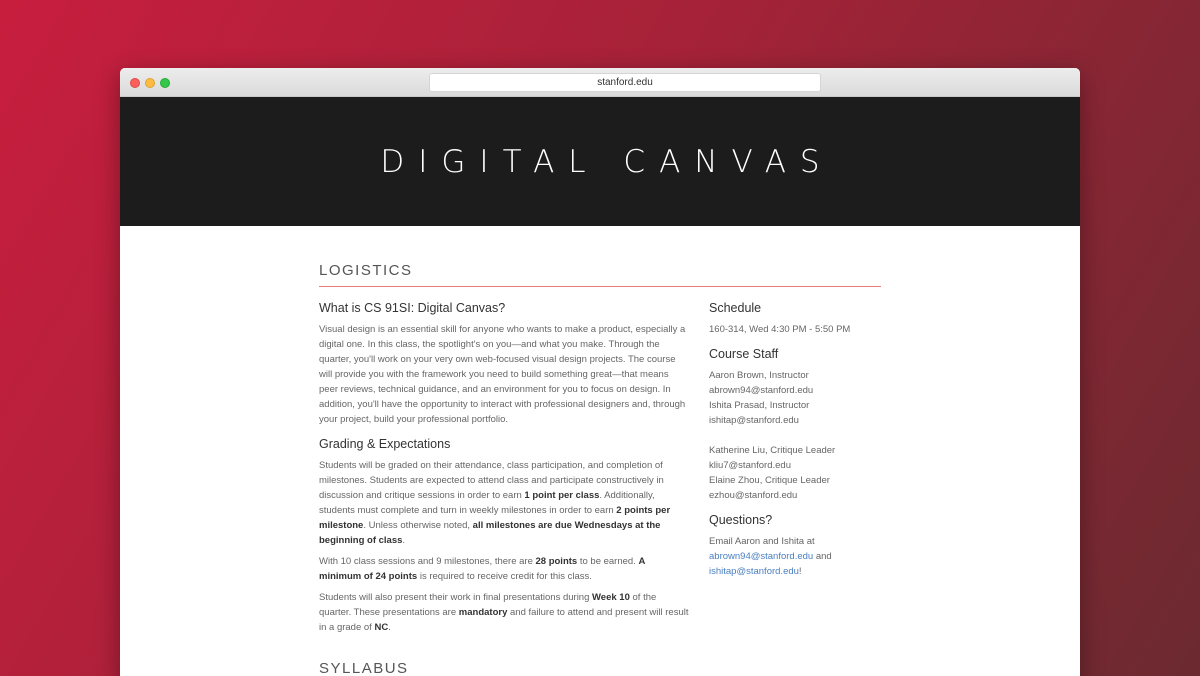 The width and height of the screenshot is (1200, 676). Describe the element at coordinates (735, 308) in the screenshot. I see `schedule-heading: Schedule` at that location.